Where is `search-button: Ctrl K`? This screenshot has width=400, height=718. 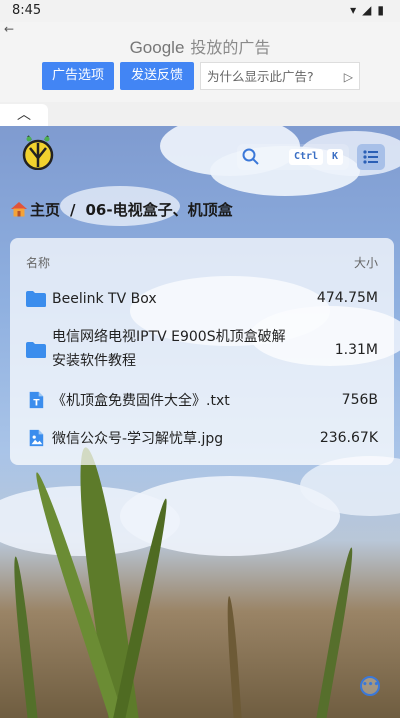
search-button: Ctrl K is located at coordinates (293, 157).